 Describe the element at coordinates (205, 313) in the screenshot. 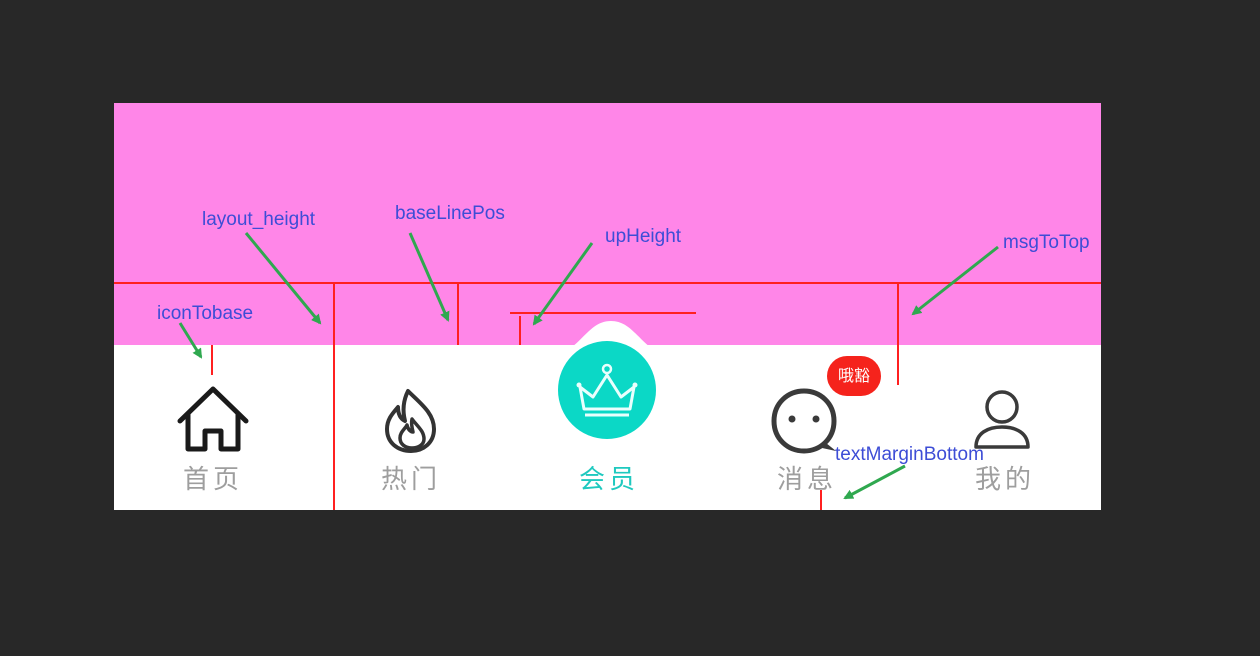

I see `annotation-icon-to-base: iconTobase` at that location.